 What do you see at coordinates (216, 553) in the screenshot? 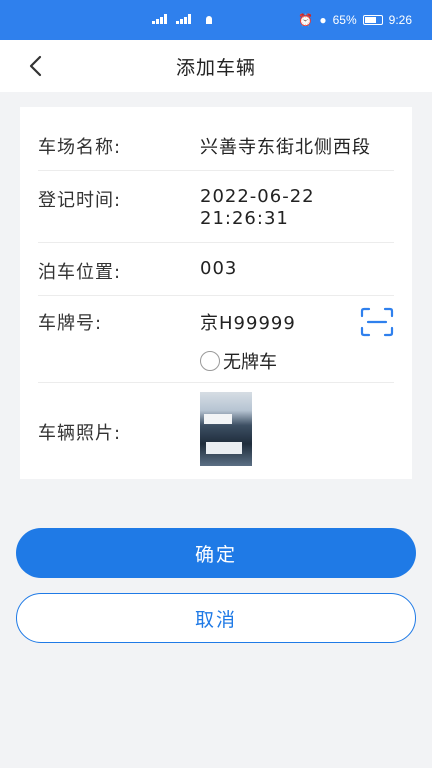
I see `confirm-button: 确定` at bounding box center [216, 553].